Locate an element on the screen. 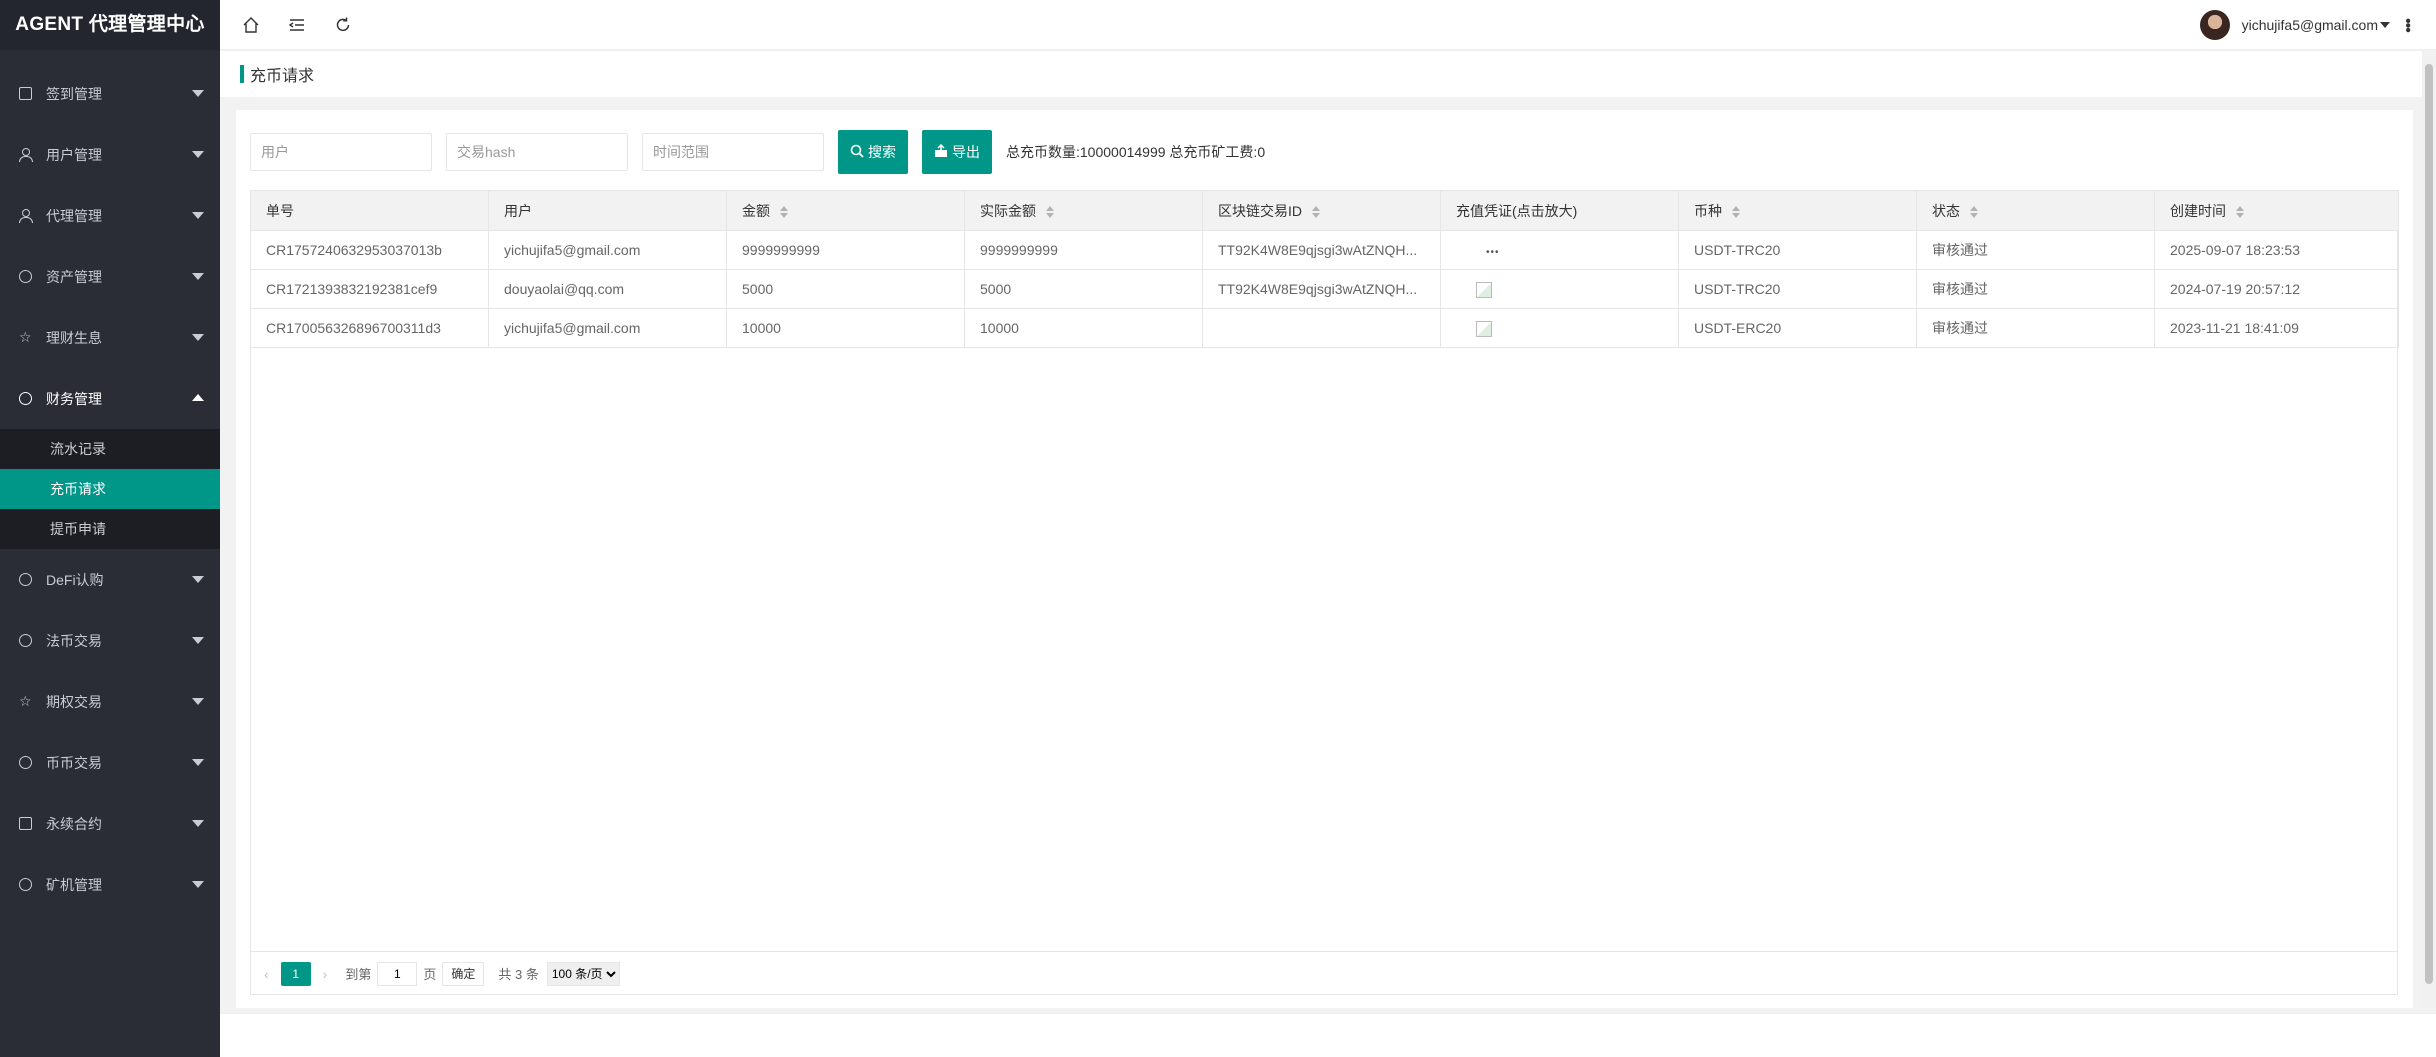  sidebar-item-spot: 币币交易 is located at coordinates (110, 762).